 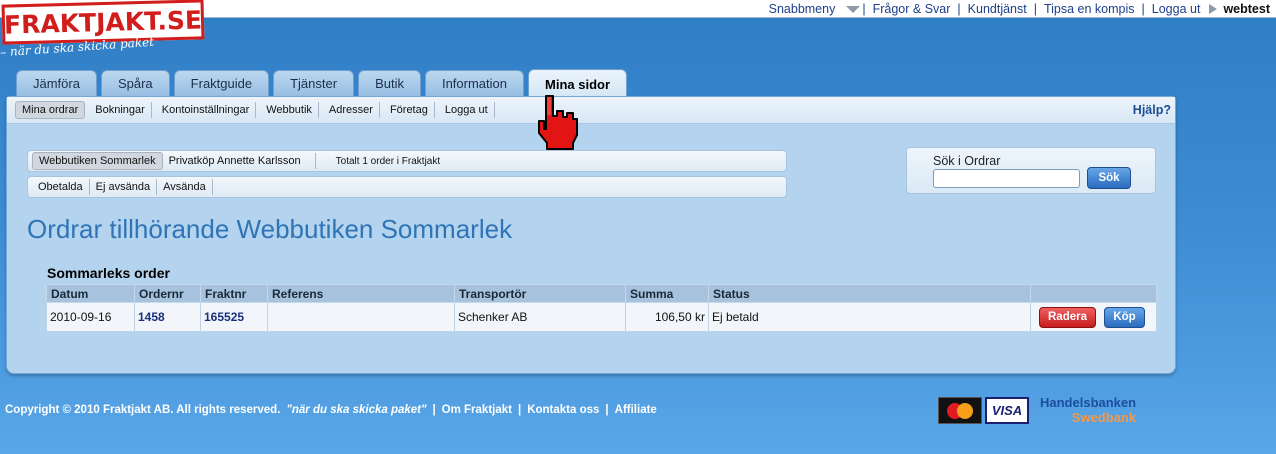 I want to click on mastercard-icon, so click(x=960, y=410).